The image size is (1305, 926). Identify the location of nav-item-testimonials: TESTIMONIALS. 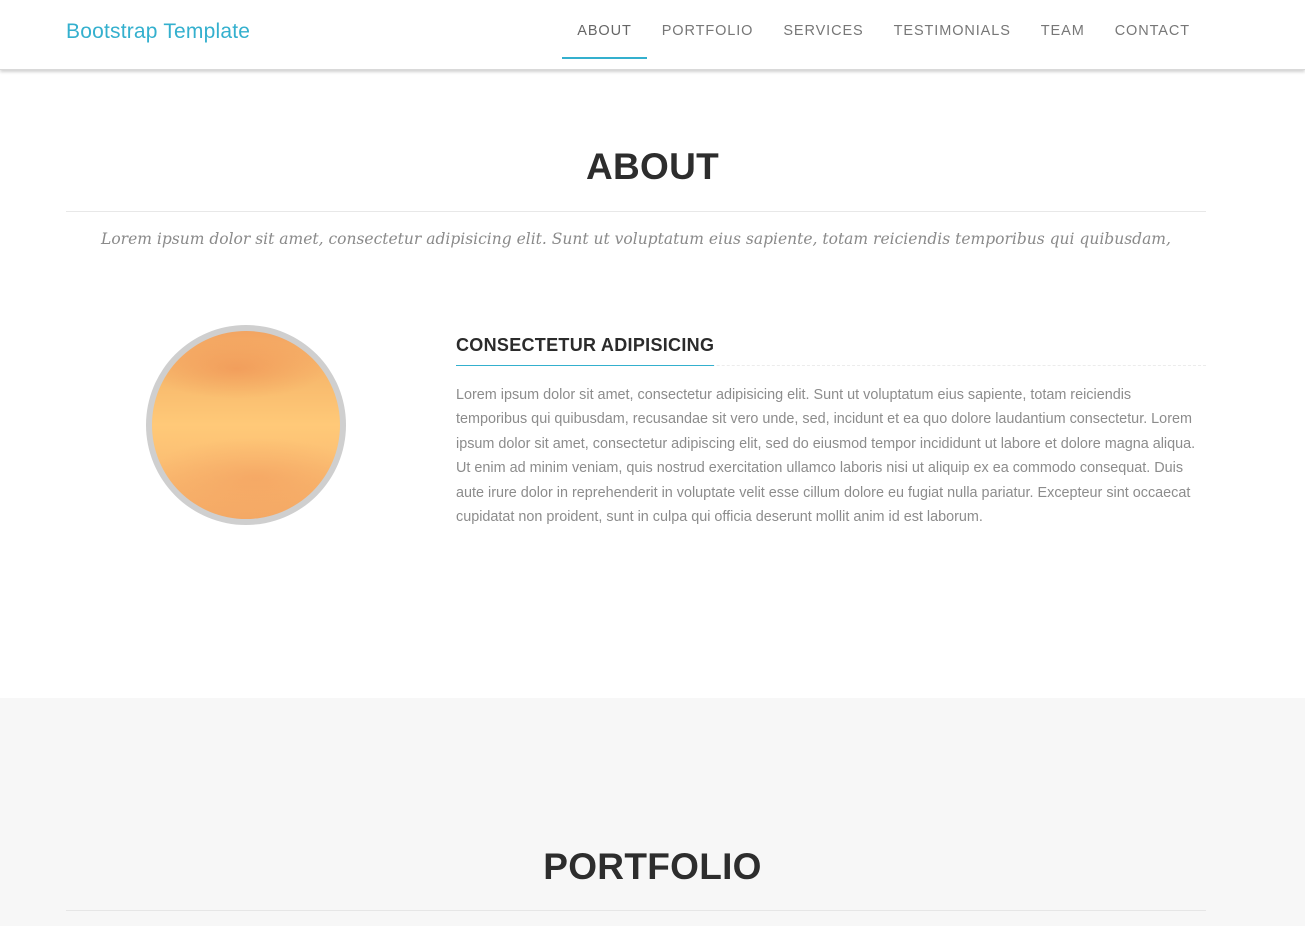
(952, 35).